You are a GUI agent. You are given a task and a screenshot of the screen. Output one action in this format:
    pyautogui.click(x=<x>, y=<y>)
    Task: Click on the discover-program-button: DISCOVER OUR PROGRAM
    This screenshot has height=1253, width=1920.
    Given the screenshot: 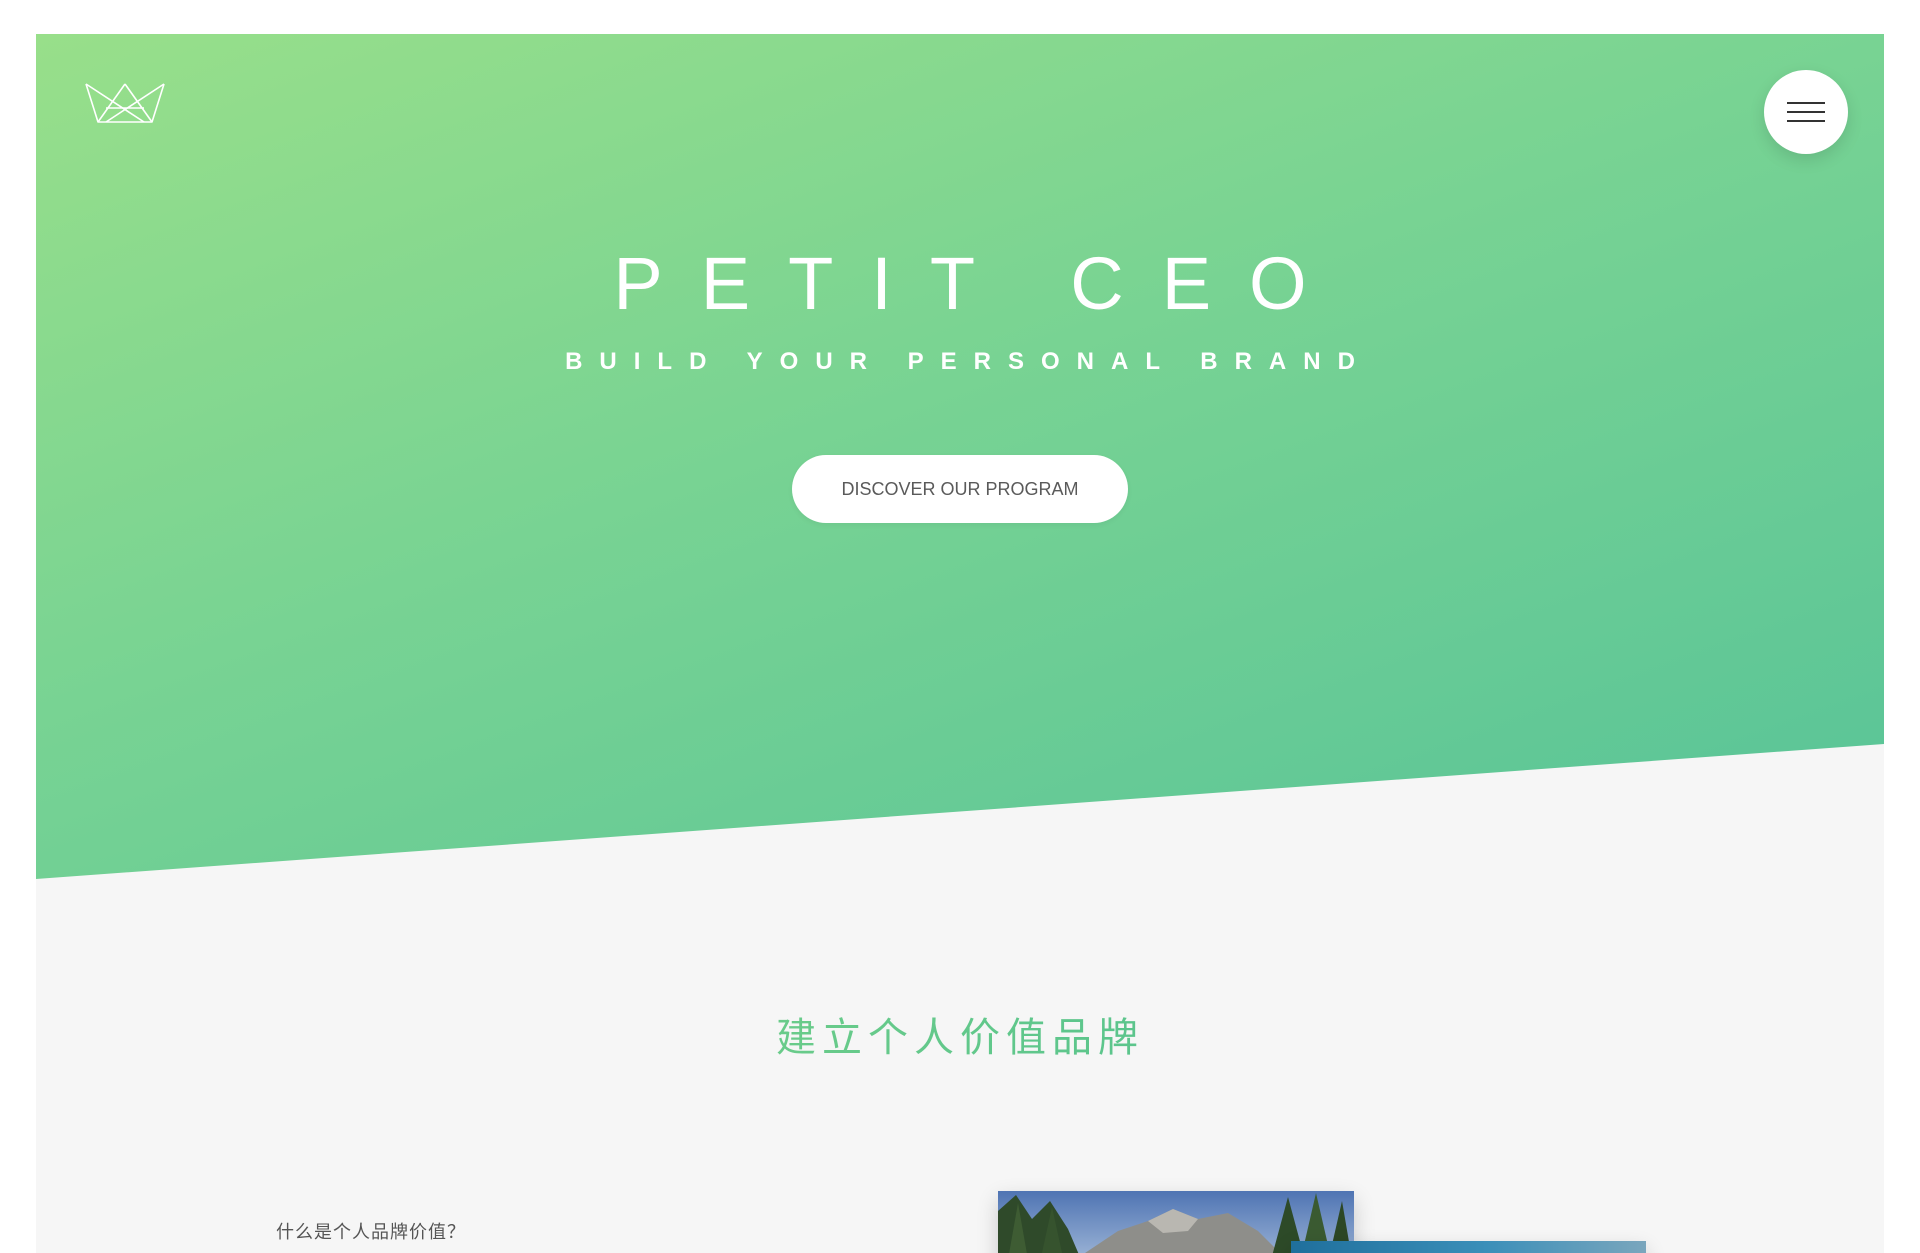 What is the action you would take?
    pyautogui.click(x=960, y=489)
    